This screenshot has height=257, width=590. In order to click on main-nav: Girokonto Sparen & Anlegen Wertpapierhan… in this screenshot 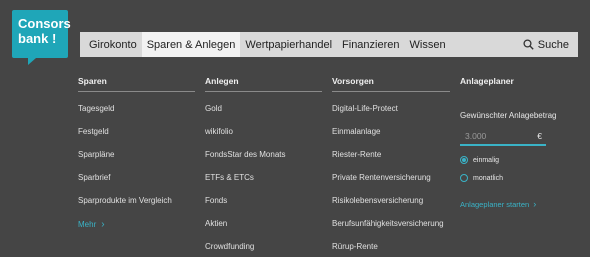, I will do `click(329, 44)`.